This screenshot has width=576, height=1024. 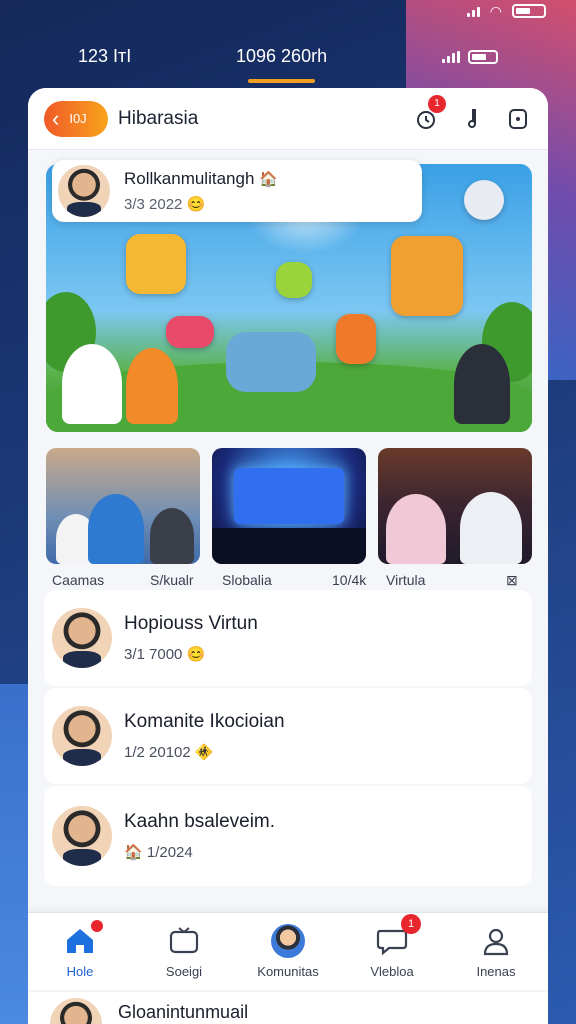 I want to click on community-avatar-icon, so click(x=288, y=941).